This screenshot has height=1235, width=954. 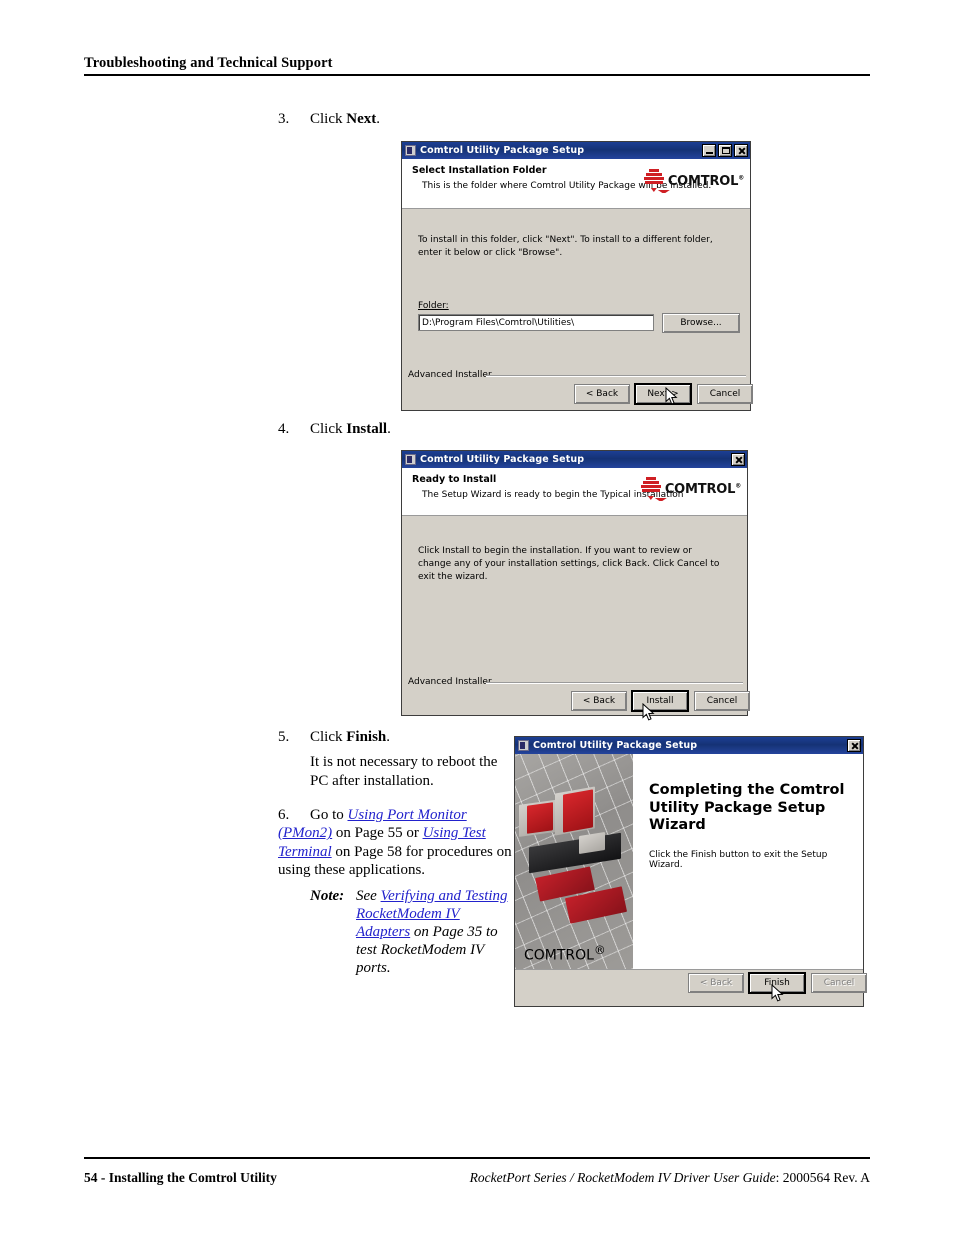 What do you see at coordinates (388, 737) in the screenshot?
I see `step-5-text-post: .` at bounding box center [388, 737].